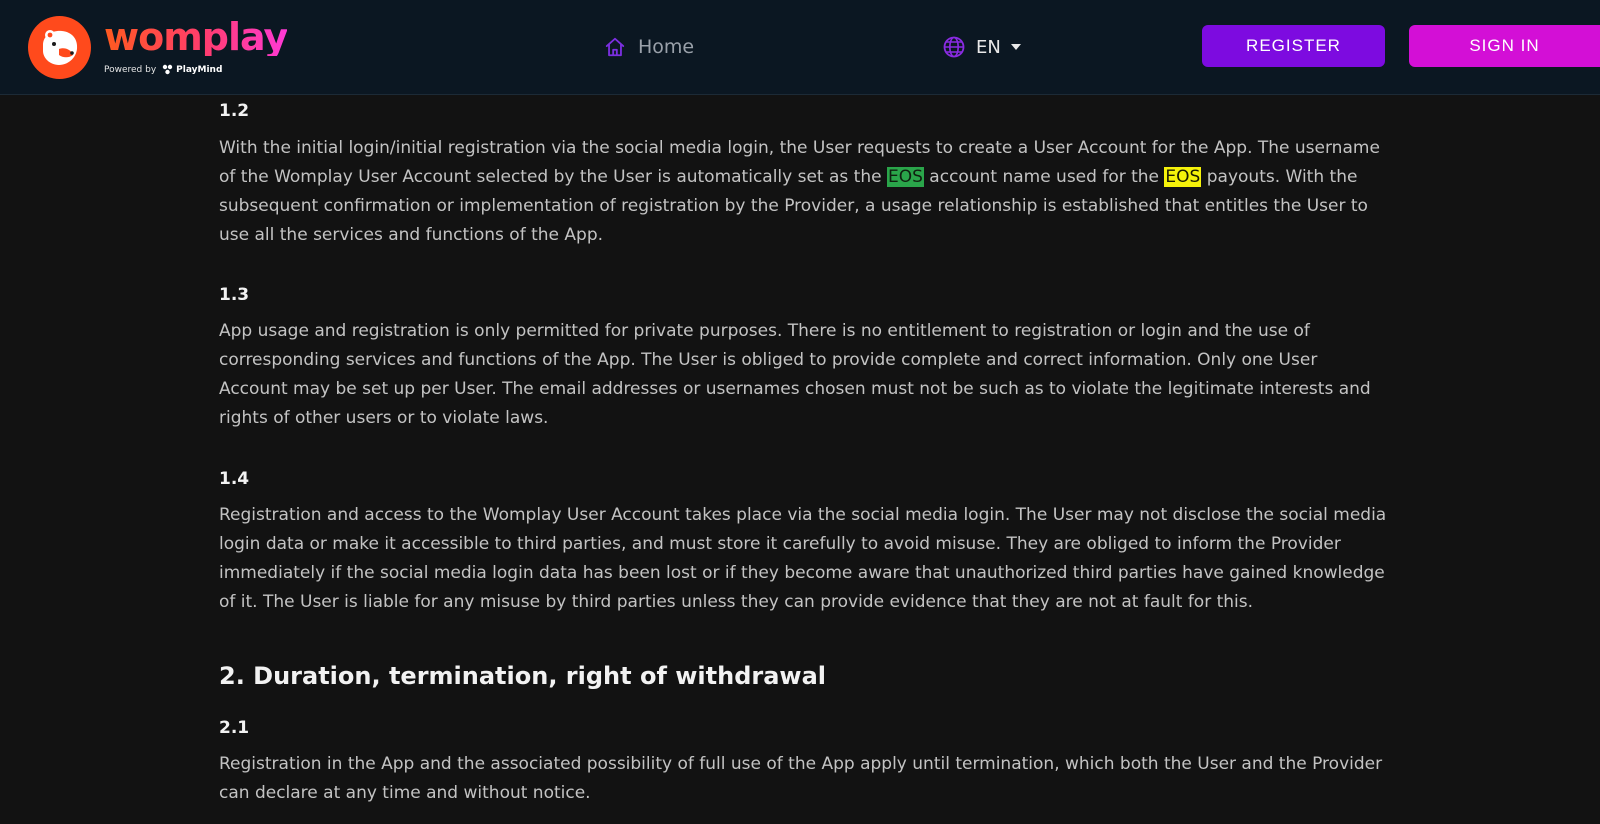 The image size is (1600, 824). What do you see at coordinates (1044, 177) in the screenshot?
I see `clause-text-1-2-part-b: account name used for the` at bounding box center [1044, 177].